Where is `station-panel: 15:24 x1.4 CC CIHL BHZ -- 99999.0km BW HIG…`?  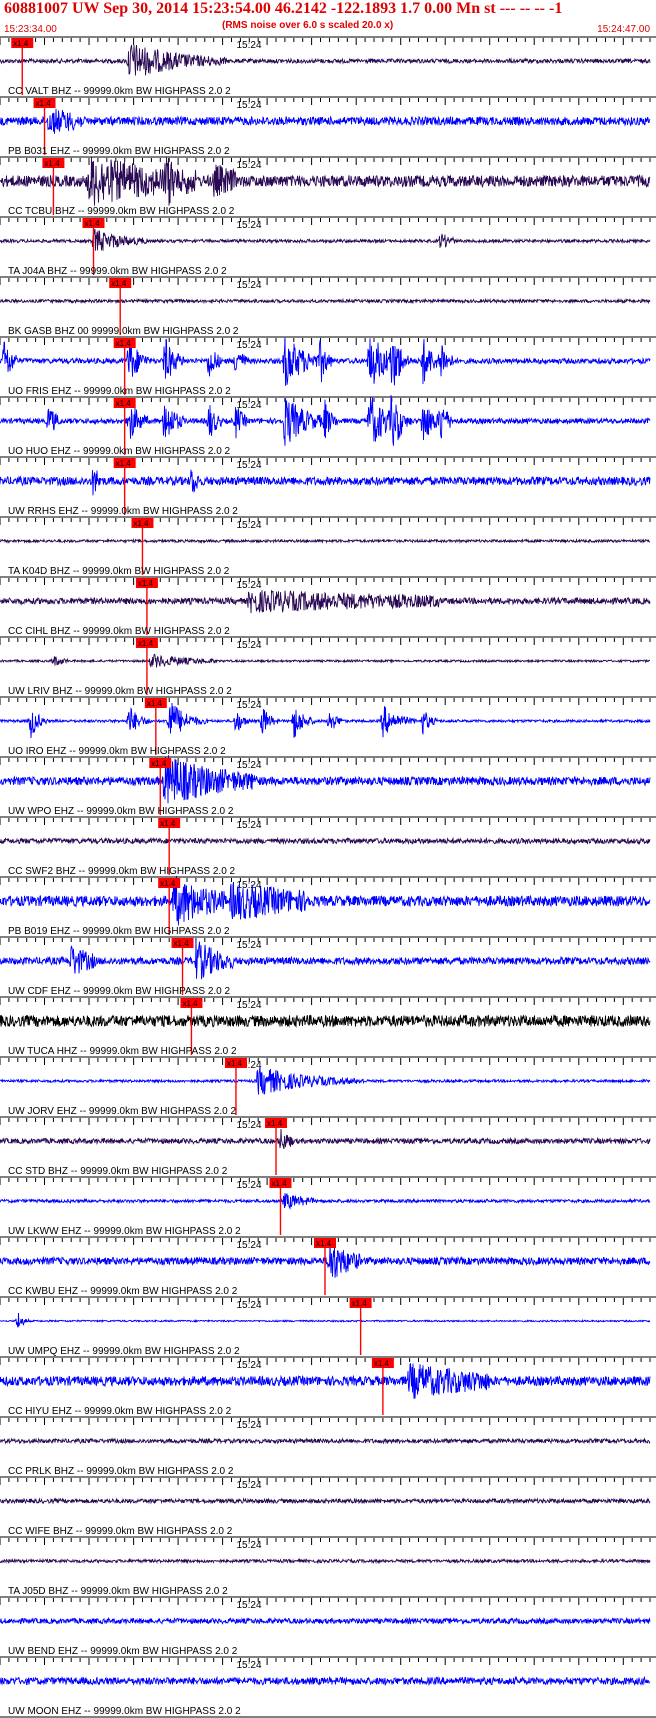 station-panel: 15:24 x1.4 CC CIHL BHZ -- 99999.0km BW HIG… is located at coordinates (328, 606).